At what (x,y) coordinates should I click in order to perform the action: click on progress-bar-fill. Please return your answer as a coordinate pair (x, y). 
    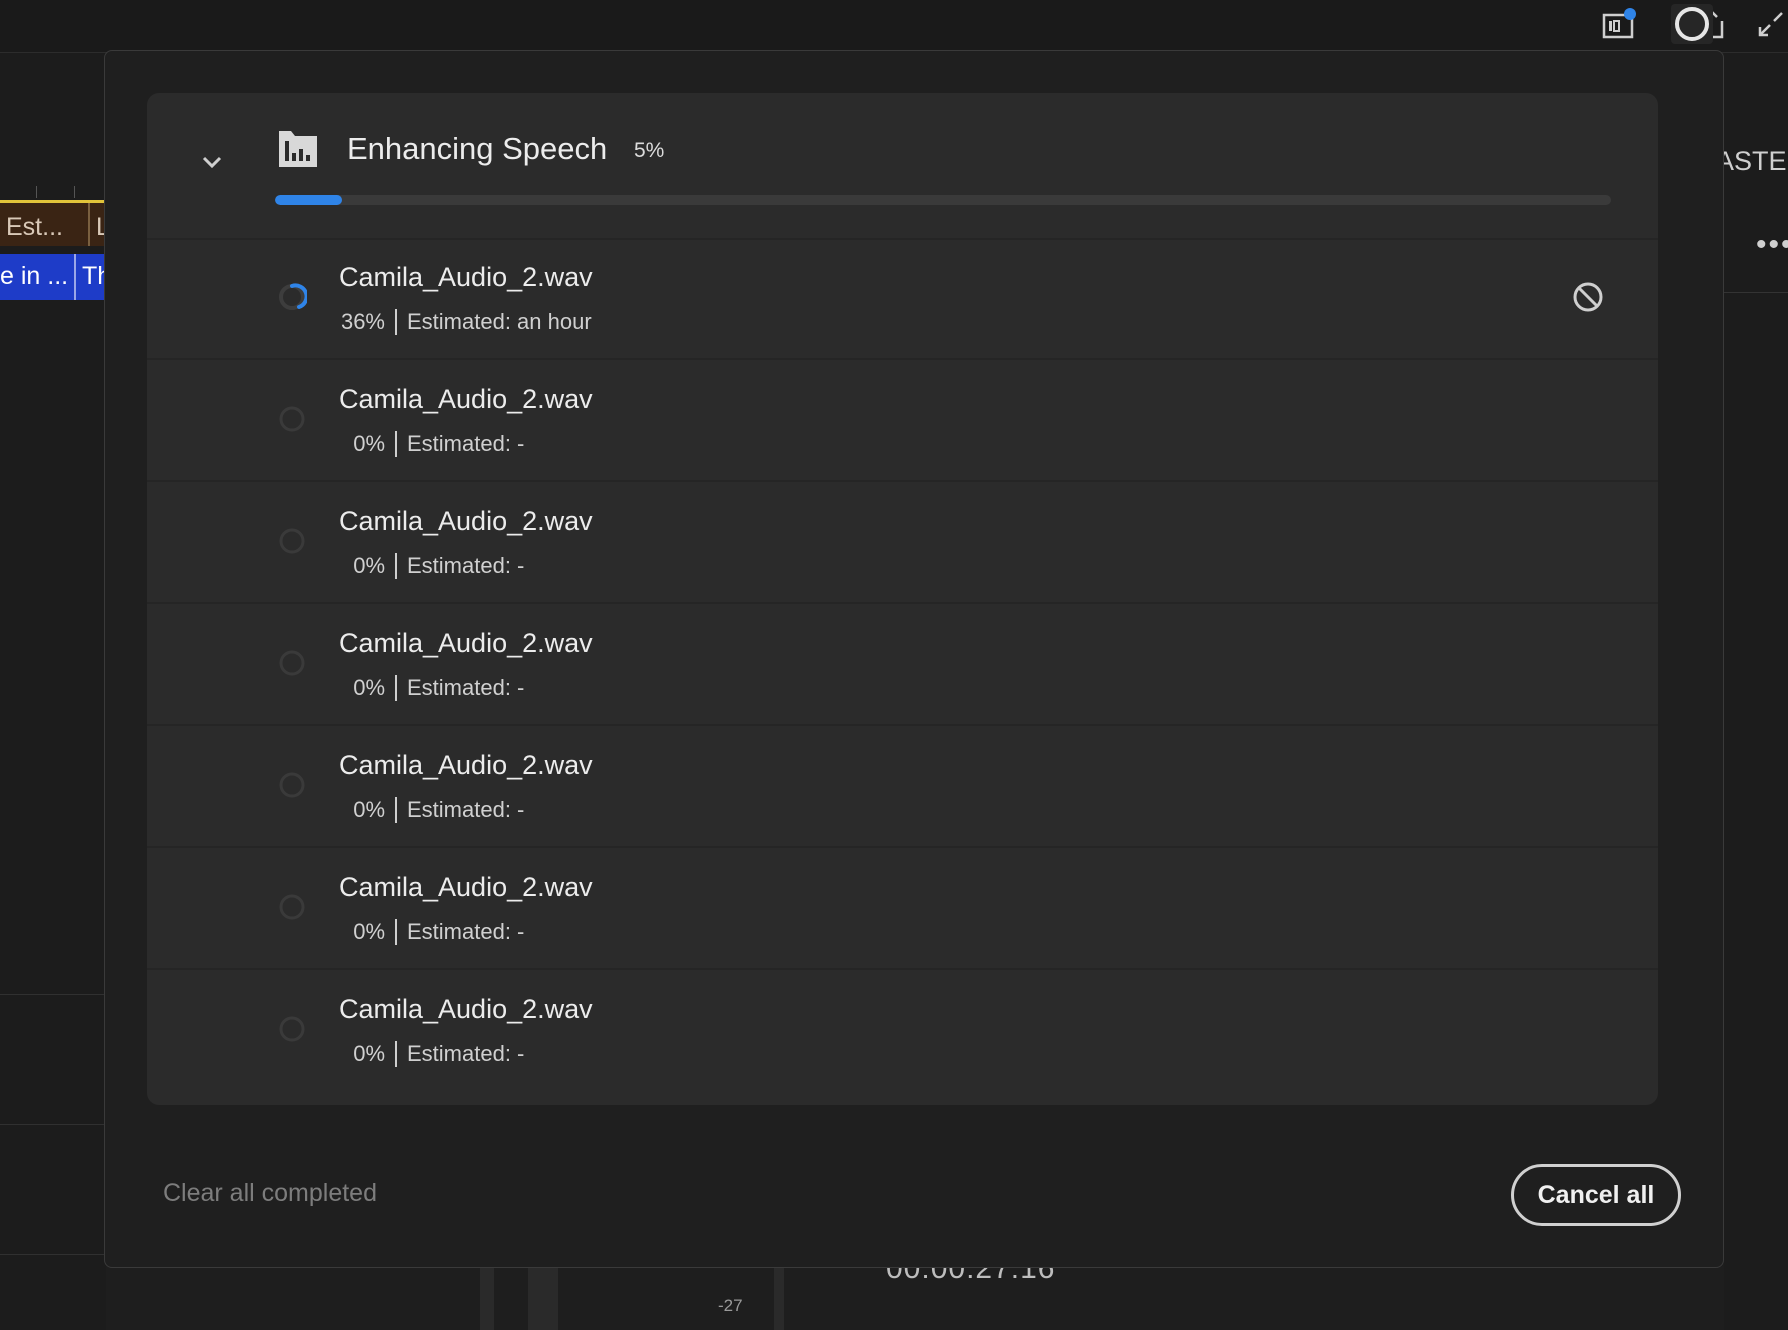
    Looking at the image, I should click on (308, 200).